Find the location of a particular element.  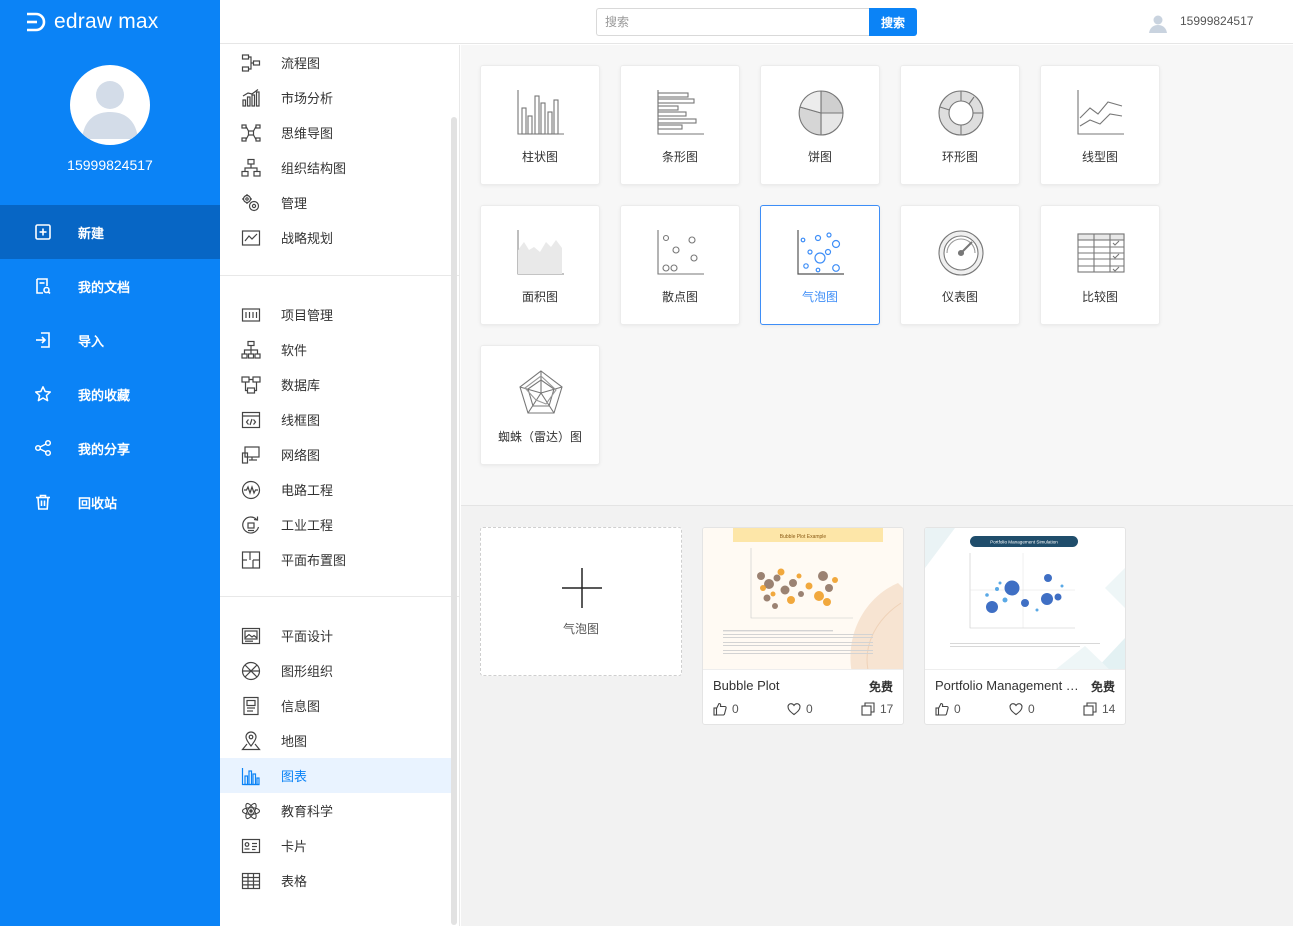

template-price: 免费 is located at coordinates (880, 687).